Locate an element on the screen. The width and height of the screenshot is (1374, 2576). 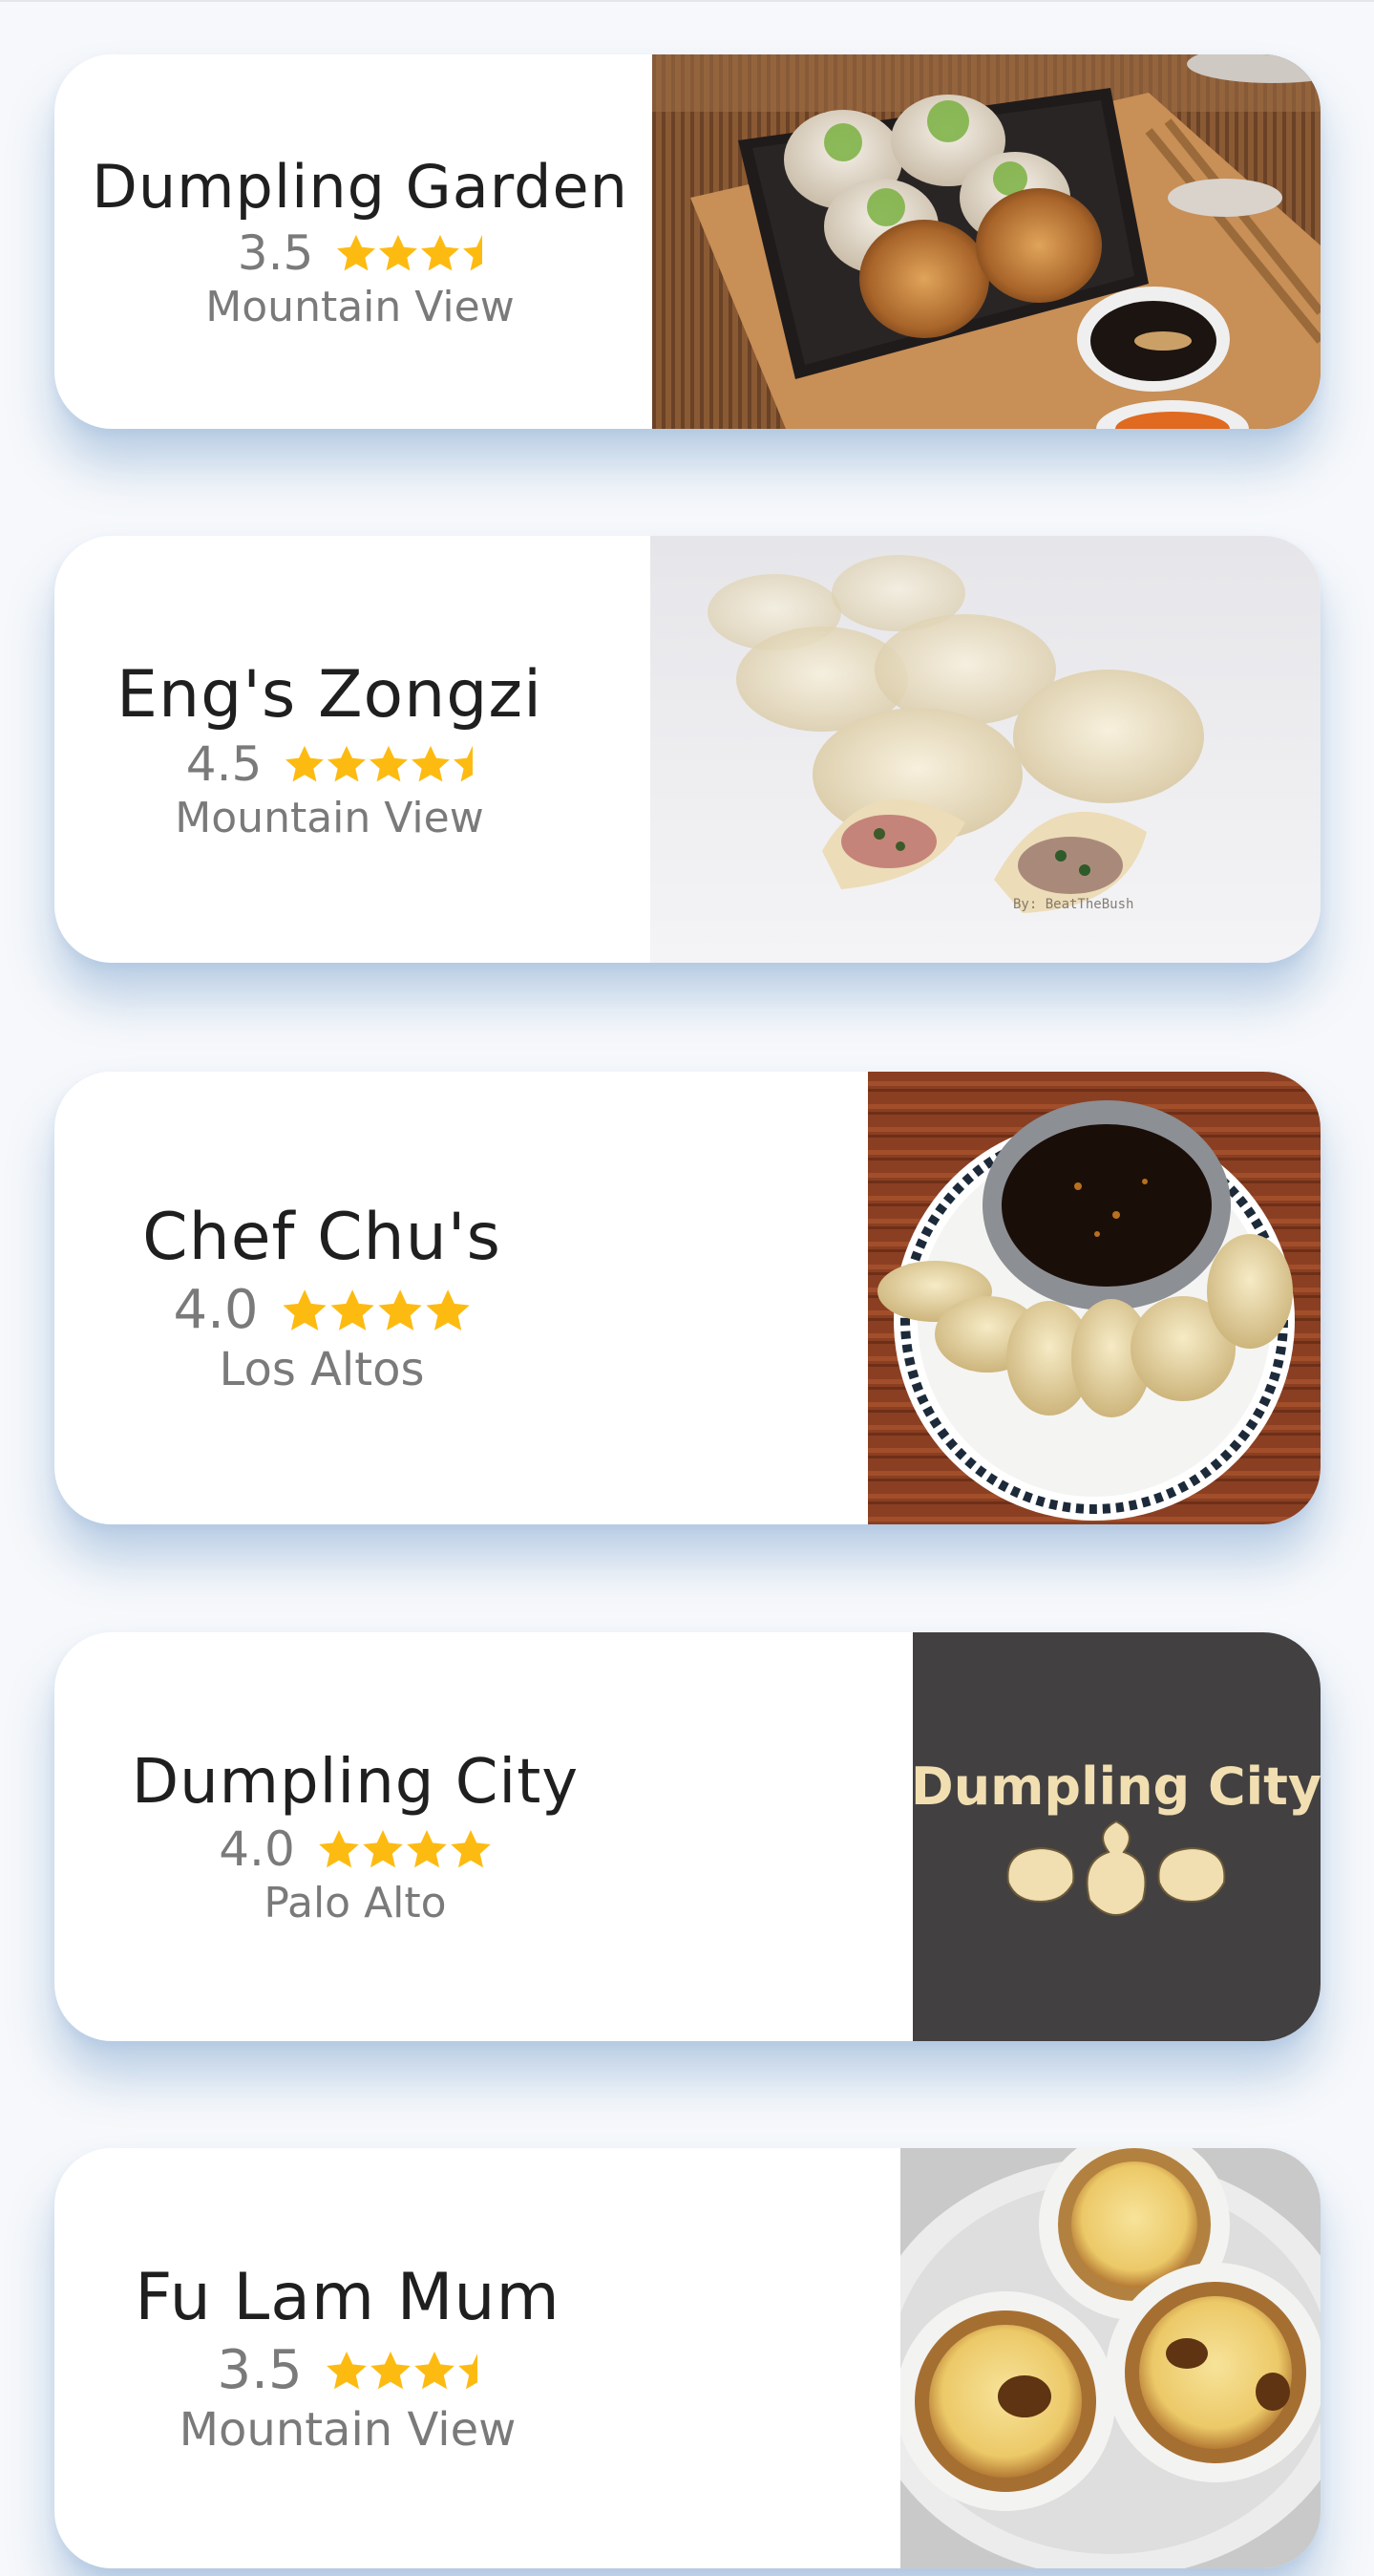
dumpling-city-logo: Dumpling City is located at coordinates (1117, 1836).